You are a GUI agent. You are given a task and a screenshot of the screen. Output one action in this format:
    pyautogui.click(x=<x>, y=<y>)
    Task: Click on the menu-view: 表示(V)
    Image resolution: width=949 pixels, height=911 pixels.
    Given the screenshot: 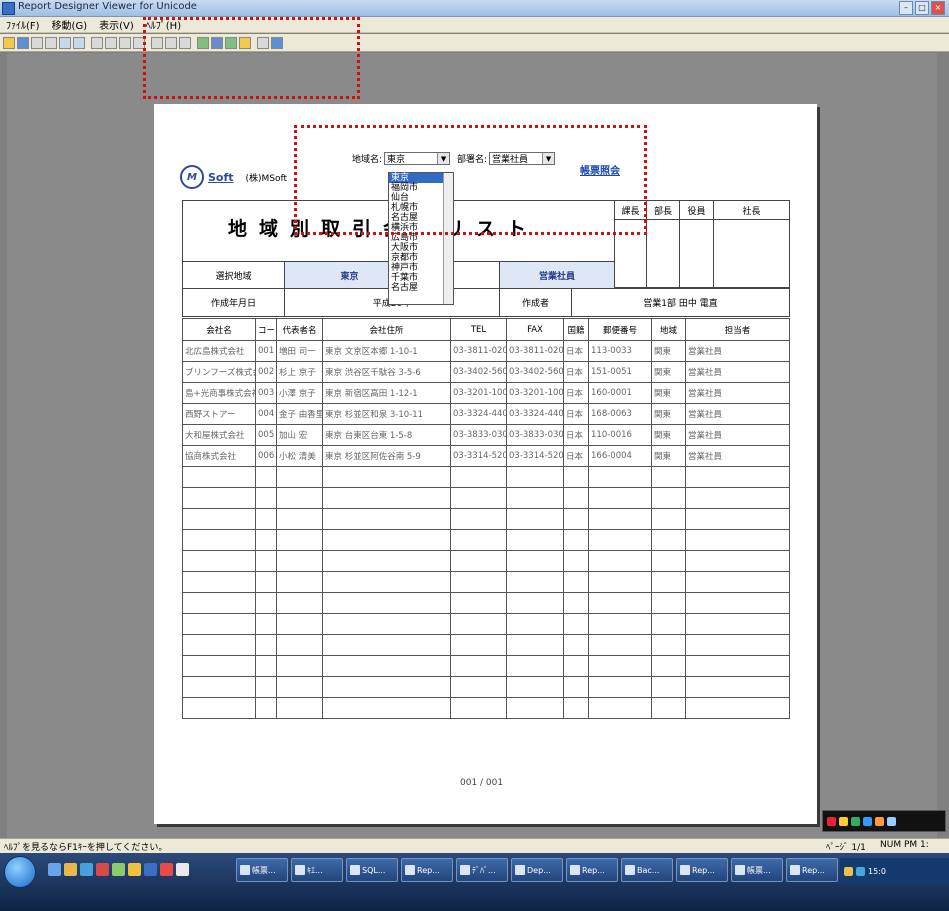 What is the action you would take?
    pyautogui.click(x=116, y=24)
    